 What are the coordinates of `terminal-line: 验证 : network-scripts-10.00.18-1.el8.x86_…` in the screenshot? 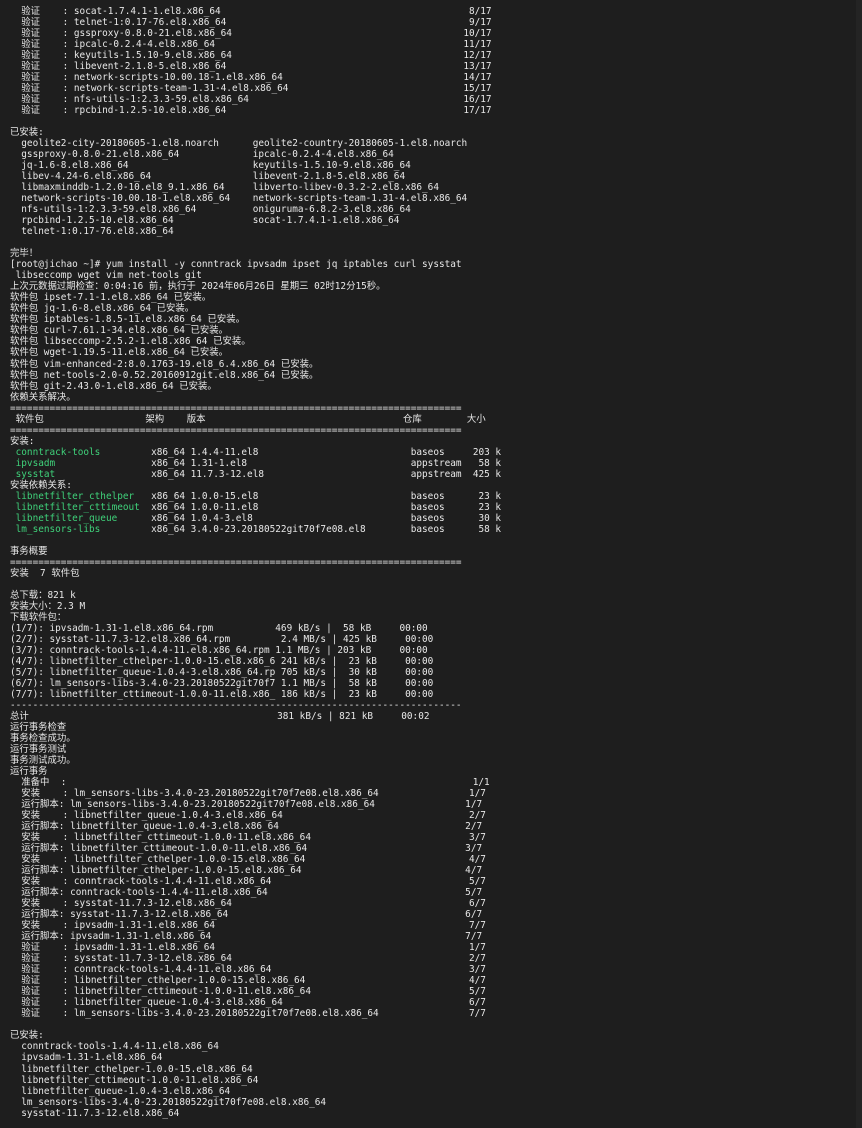 It's located at (251, 78).